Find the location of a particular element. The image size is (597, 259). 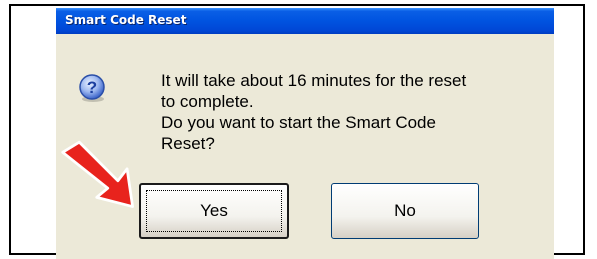

no-button-label: No is located at coordinates (405, 210).